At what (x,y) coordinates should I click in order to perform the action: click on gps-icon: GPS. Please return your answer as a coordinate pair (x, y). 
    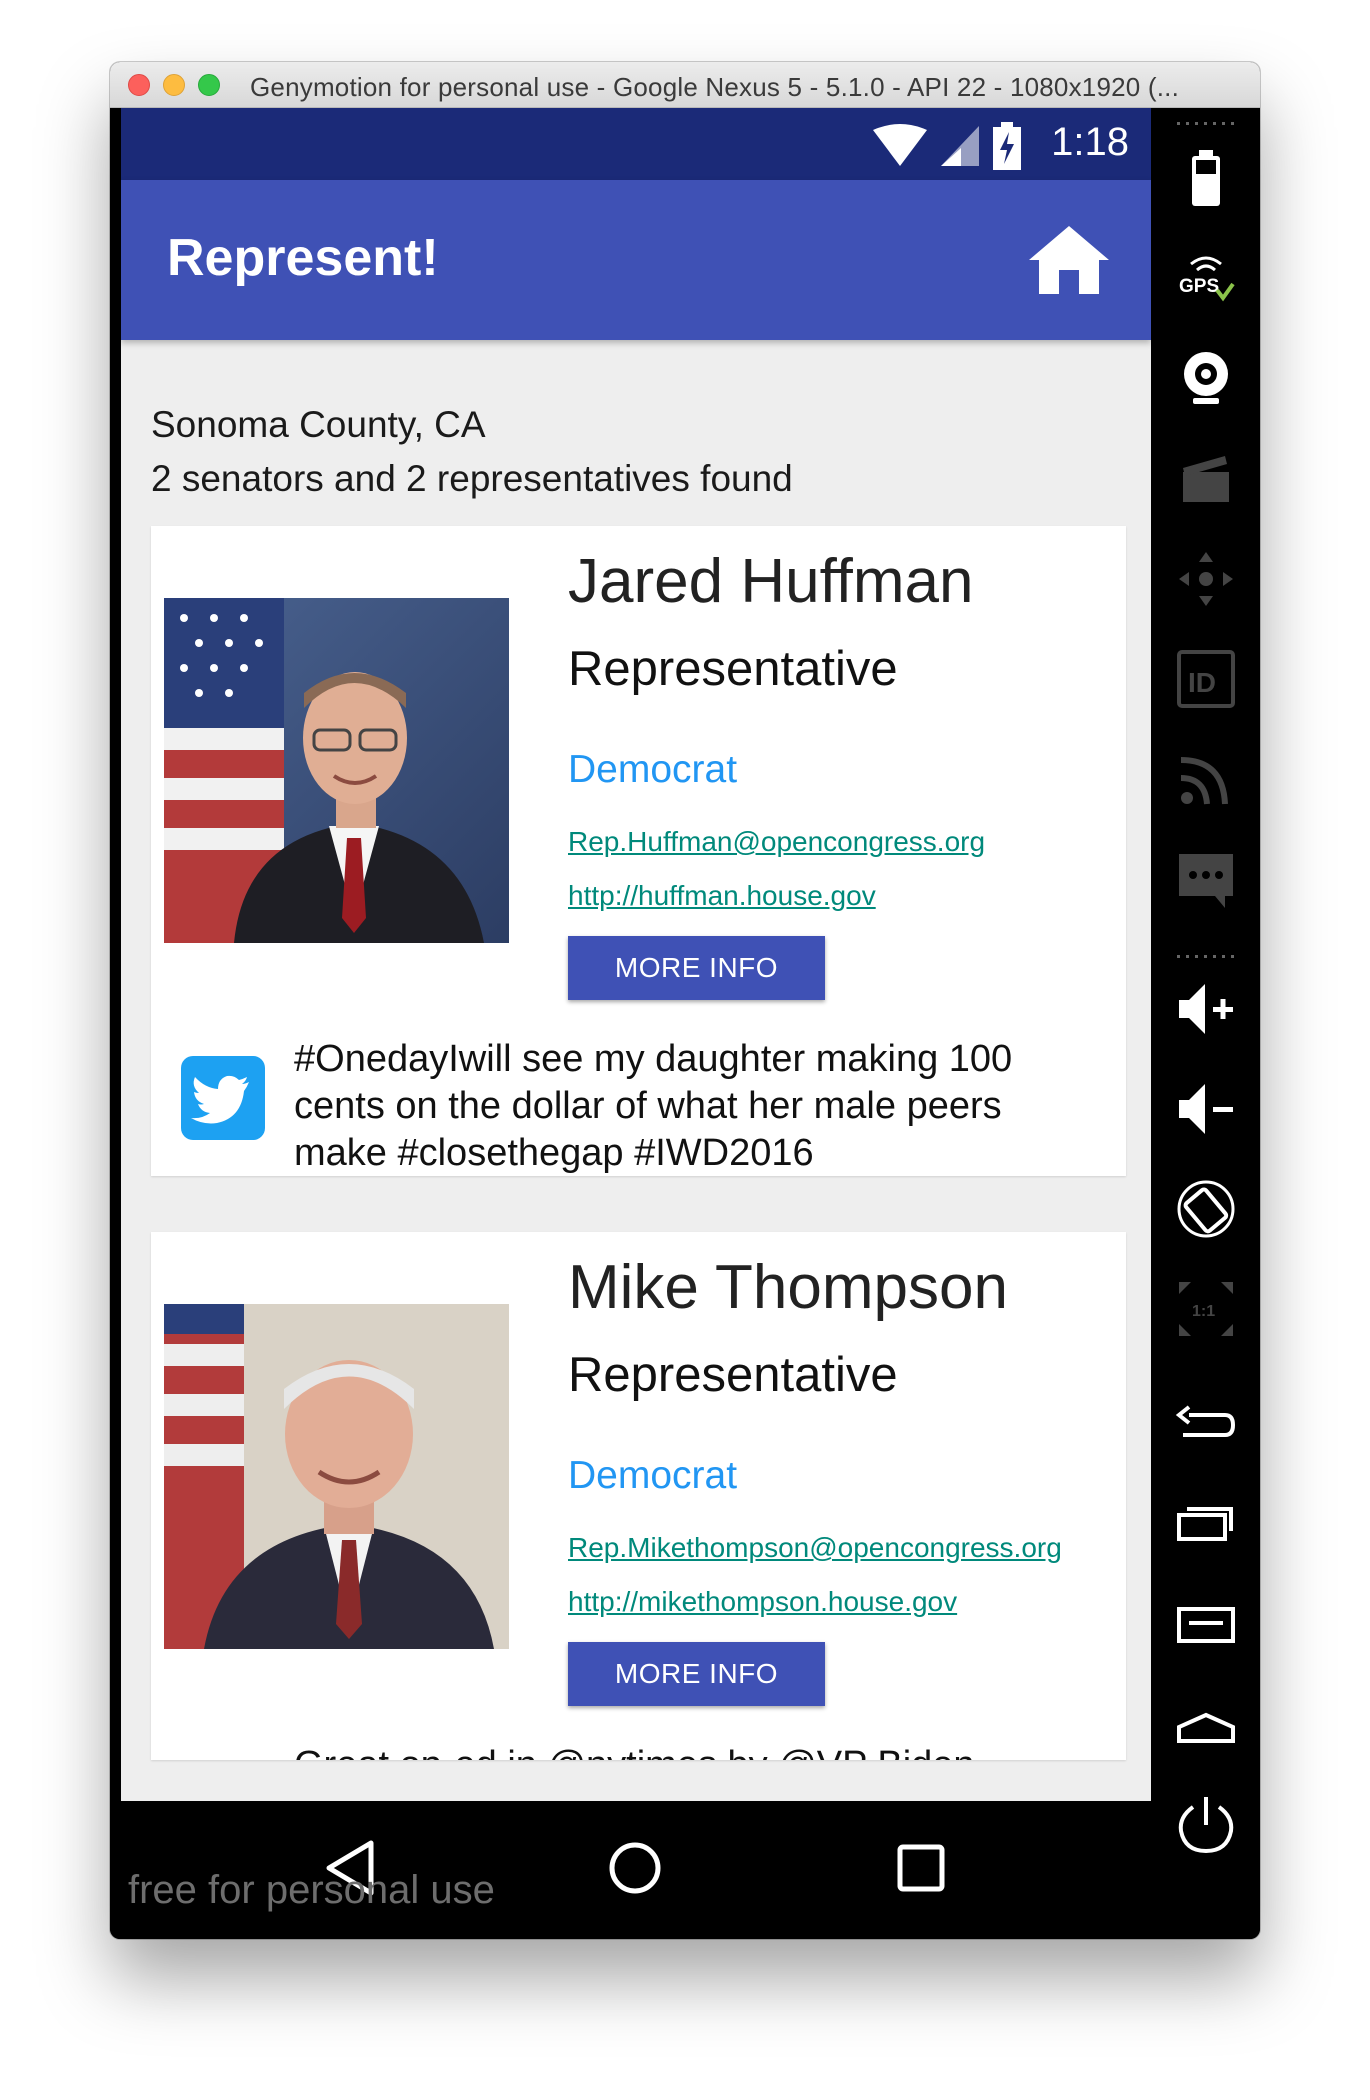
    Looking at the image, I should click on (1206, 277).